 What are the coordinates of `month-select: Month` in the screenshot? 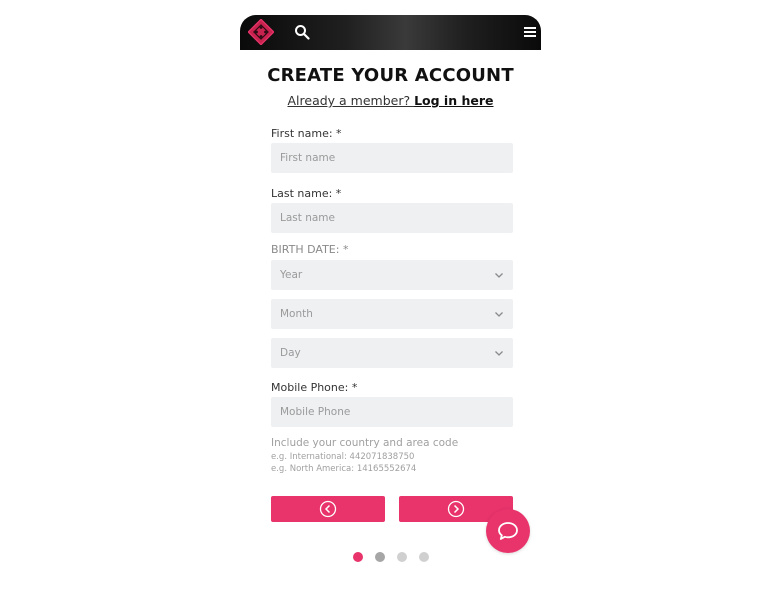 It's located at (392, 314).